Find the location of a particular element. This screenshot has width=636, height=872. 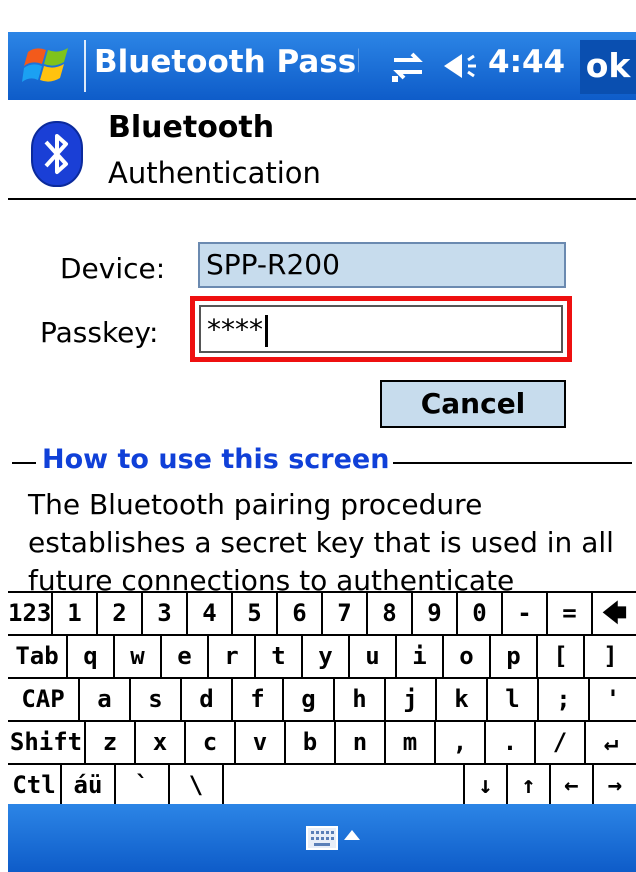

key: CAP is located at coordinates (44, 699).